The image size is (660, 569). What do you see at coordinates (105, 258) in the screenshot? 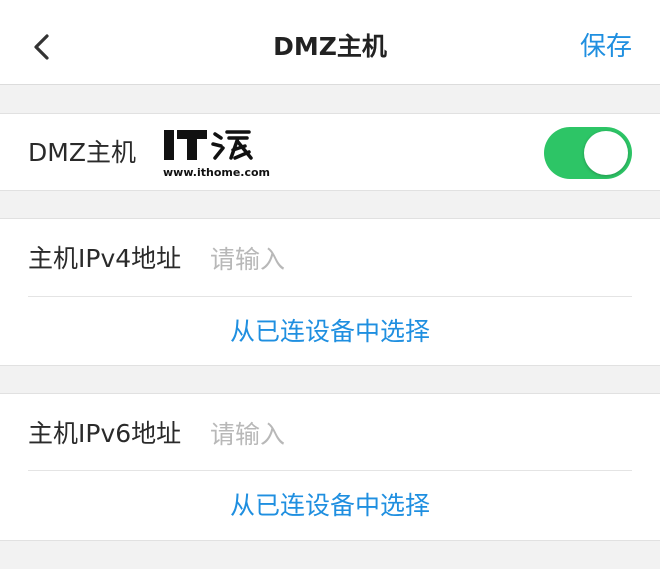
I see `ipv4-label: 主机IPv4地址` at bounding box center [105, 258].